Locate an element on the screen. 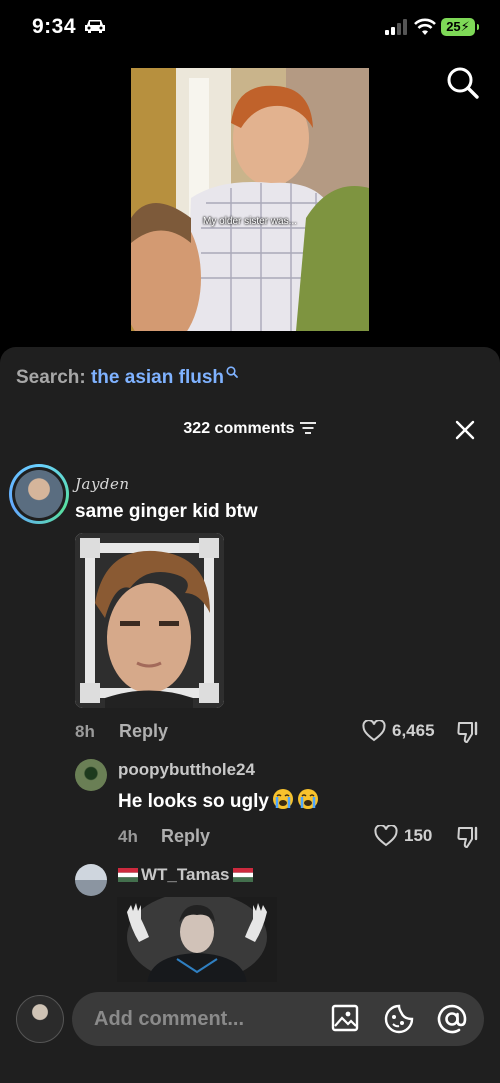 The width and height of the screenshot is (500, 1083). signal-icon is located at coordinates (396, 27).